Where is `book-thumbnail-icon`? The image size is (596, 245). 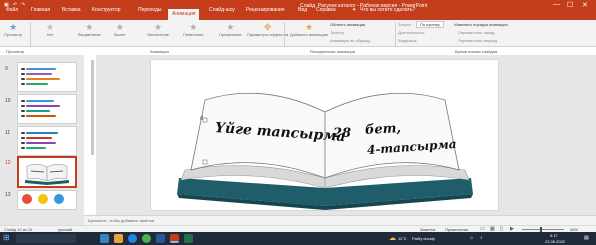
book-thumbnail-icon is located at coordinates (47, 174).